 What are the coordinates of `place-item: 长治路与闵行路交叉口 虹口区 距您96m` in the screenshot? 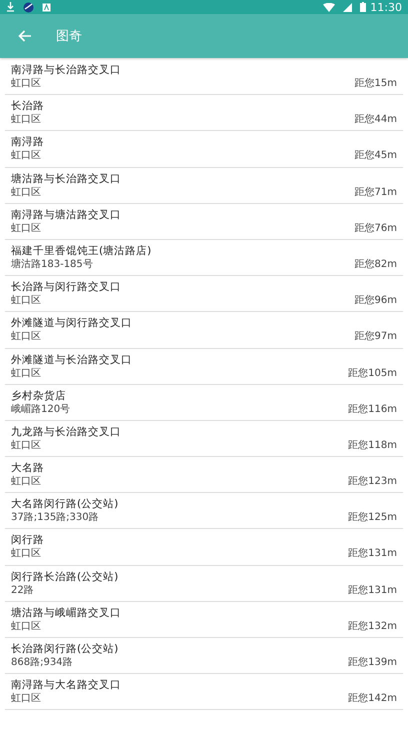 It's located at (204, 294).